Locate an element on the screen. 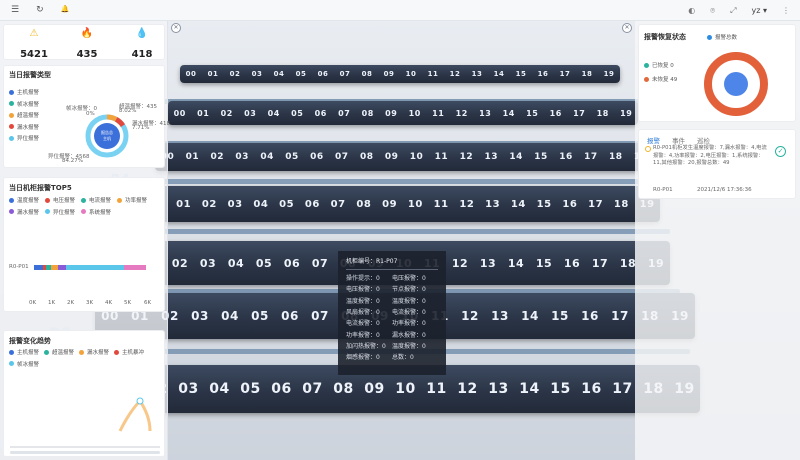  check-circle-icon: ✓ is located at coordinates (780, 151).